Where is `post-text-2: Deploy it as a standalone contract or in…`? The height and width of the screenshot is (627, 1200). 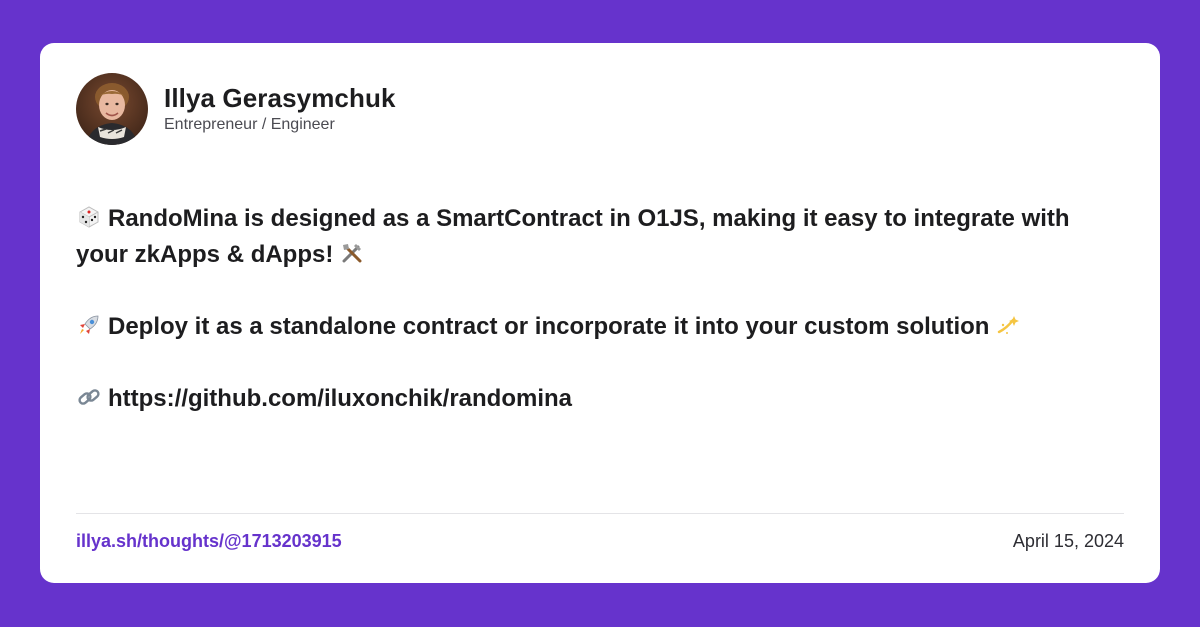 post-text-2: Deploy it as a standalone contract or in… is located at coordinates (549, 326).